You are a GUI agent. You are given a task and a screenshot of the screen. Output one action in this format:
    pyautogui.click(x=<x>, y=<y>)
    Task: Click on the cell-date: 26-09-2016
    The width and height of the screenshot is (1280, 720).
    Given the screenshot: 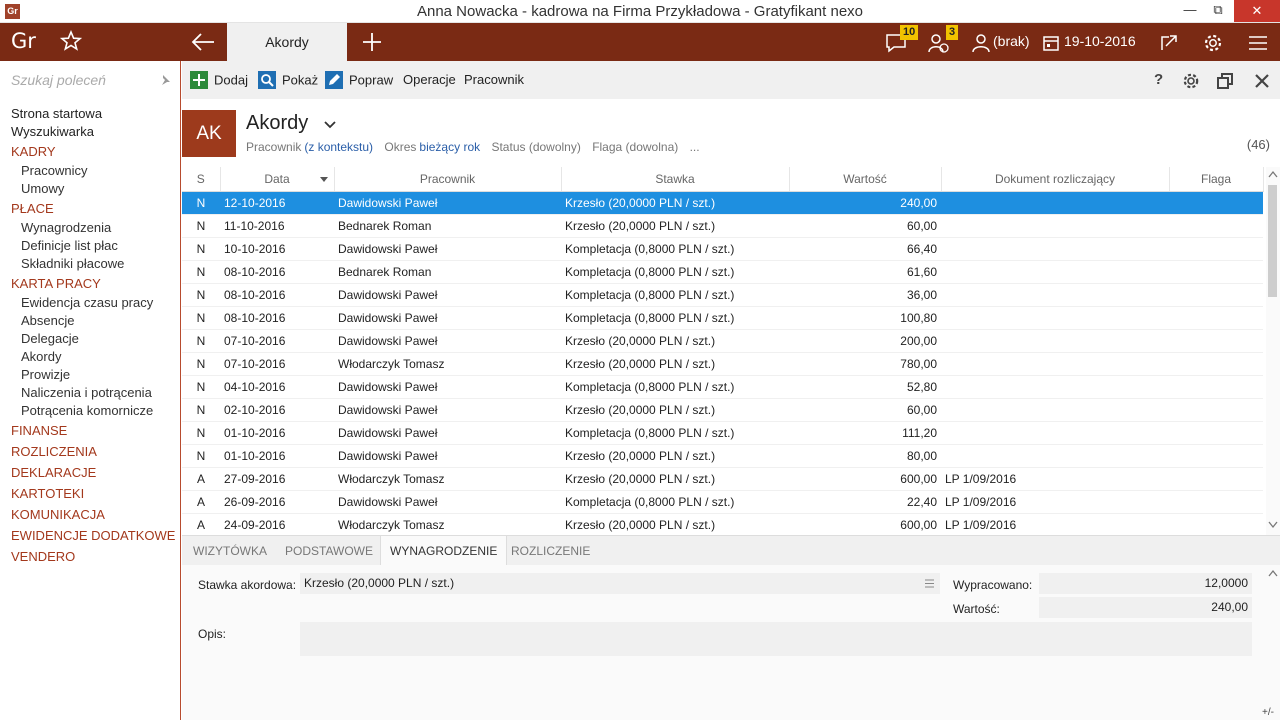 What is the action you would take?
    pyautogui.click(x=277, y=502)
    